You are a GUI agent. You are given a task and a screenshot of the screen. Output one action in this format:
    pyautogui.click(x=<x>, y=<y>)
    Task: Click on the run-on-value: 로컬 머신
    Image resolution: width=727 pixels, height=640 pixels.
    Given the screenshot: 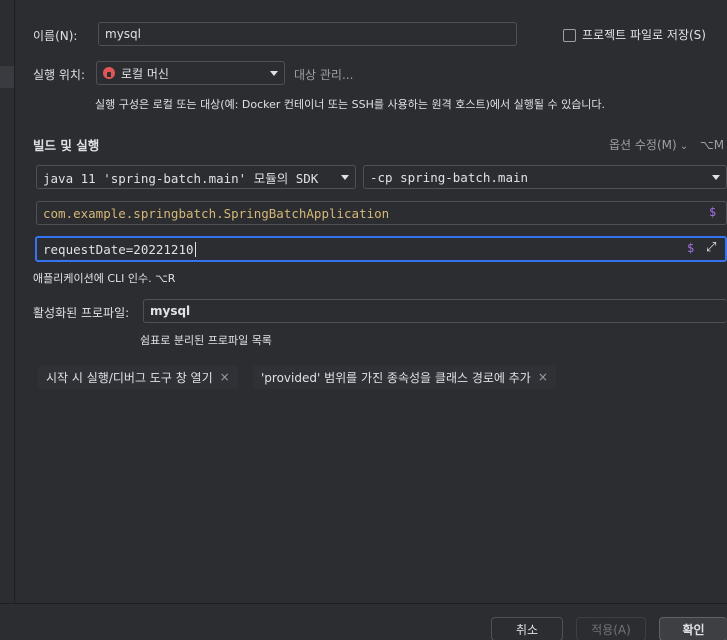 What is the action you would take?
    pyautogui.click(x=145, y=73)
    